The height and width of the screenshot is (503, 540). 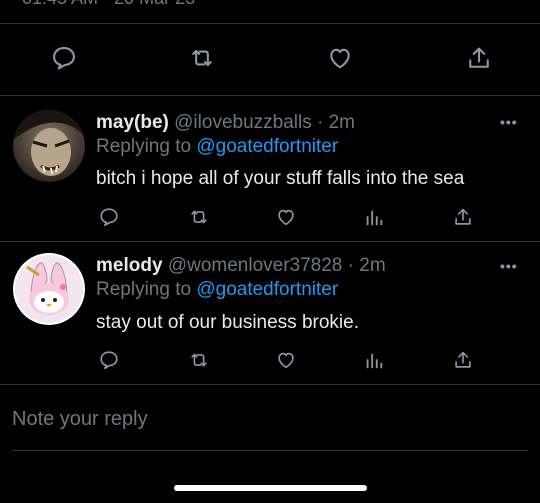 I want to click on main-like-button, so click(x=340, y=58).